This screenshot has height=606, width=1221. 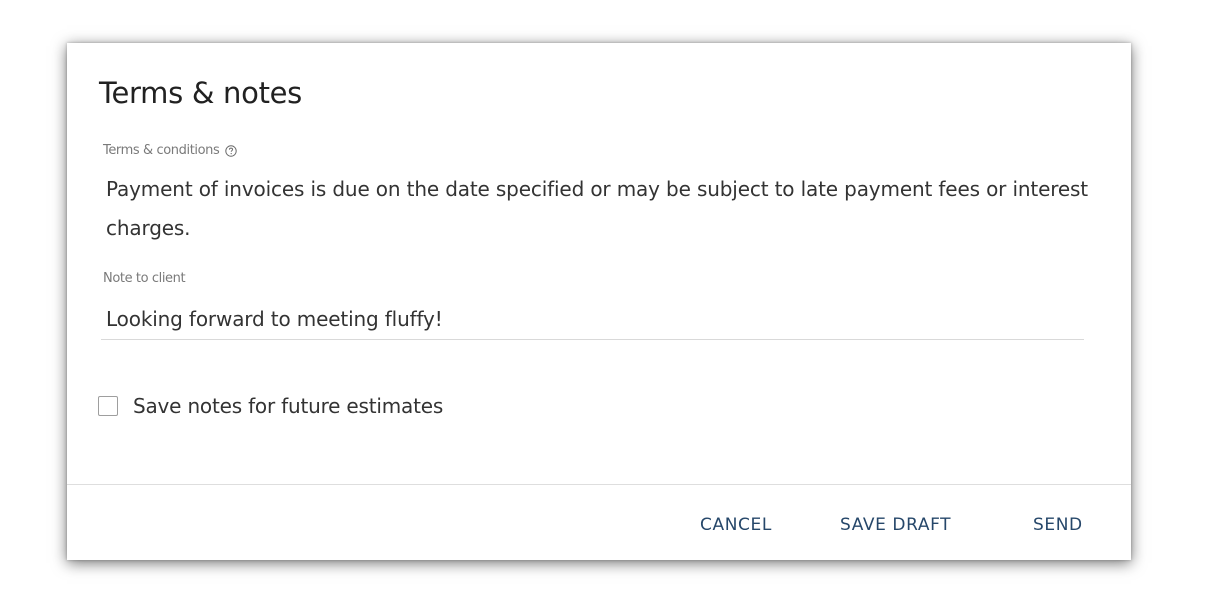 What do you see at coordinates (144, 278) in the screenshot?
I see `note-to-client-label: Note to client` at bounding box center [144, 278].